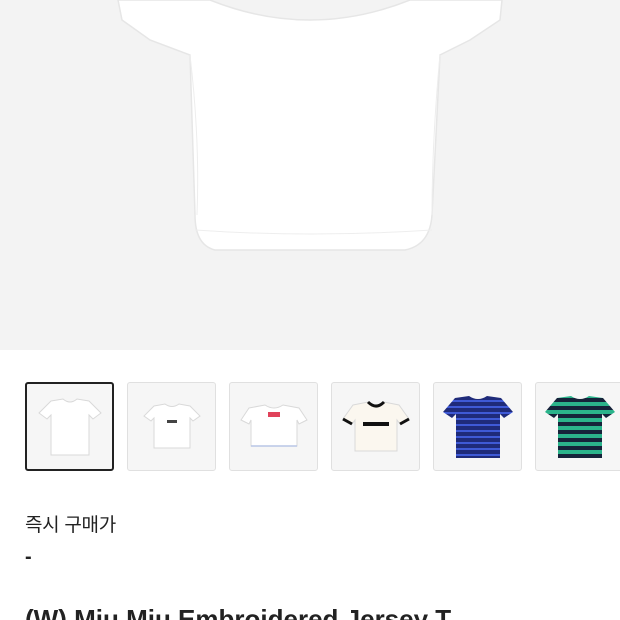 This screenshot has height=620, width=620. I want to click on white-pink-logo-crop-tshirt-icon, so click(273, 425).